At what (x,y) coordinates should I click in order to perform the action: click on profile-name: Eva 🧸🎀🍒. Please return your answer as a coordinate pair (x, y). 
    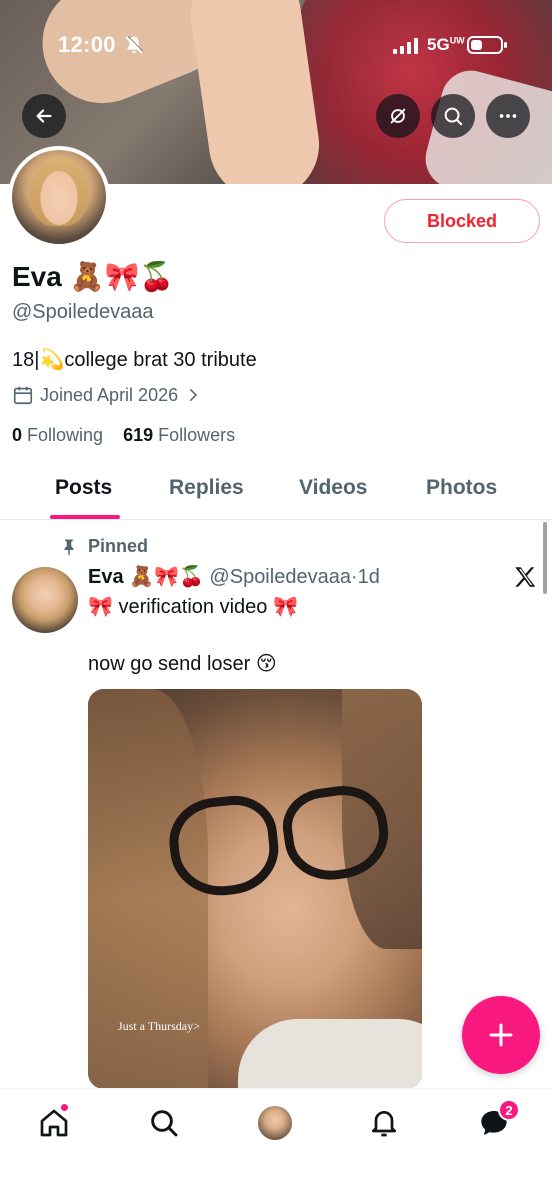
    Looking at the image, I should click on (93, 276).